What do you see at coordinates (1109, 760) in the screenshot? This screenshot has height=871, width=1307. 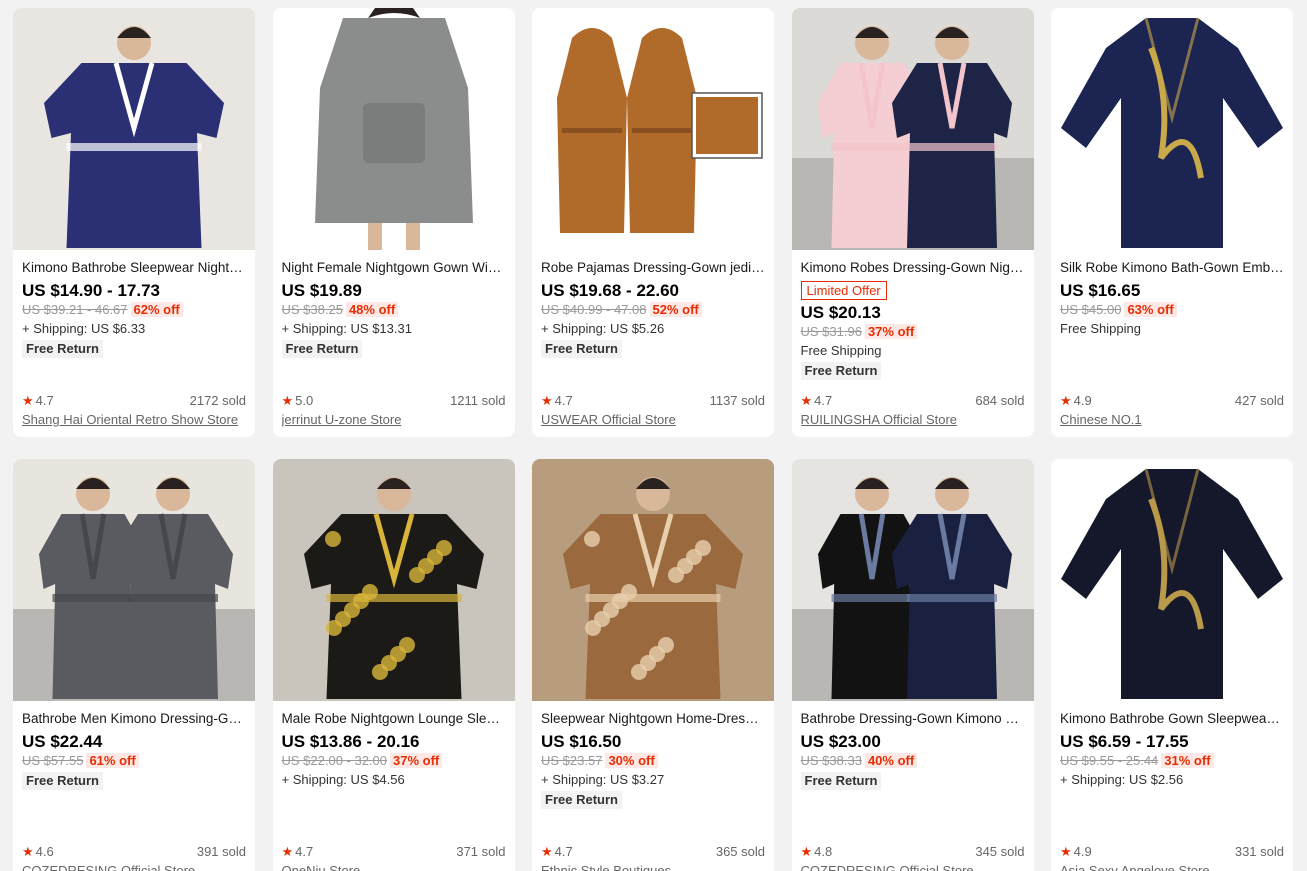 I see `original-price: US $9.55 - 25.44` at bounding box center [1109, 760].